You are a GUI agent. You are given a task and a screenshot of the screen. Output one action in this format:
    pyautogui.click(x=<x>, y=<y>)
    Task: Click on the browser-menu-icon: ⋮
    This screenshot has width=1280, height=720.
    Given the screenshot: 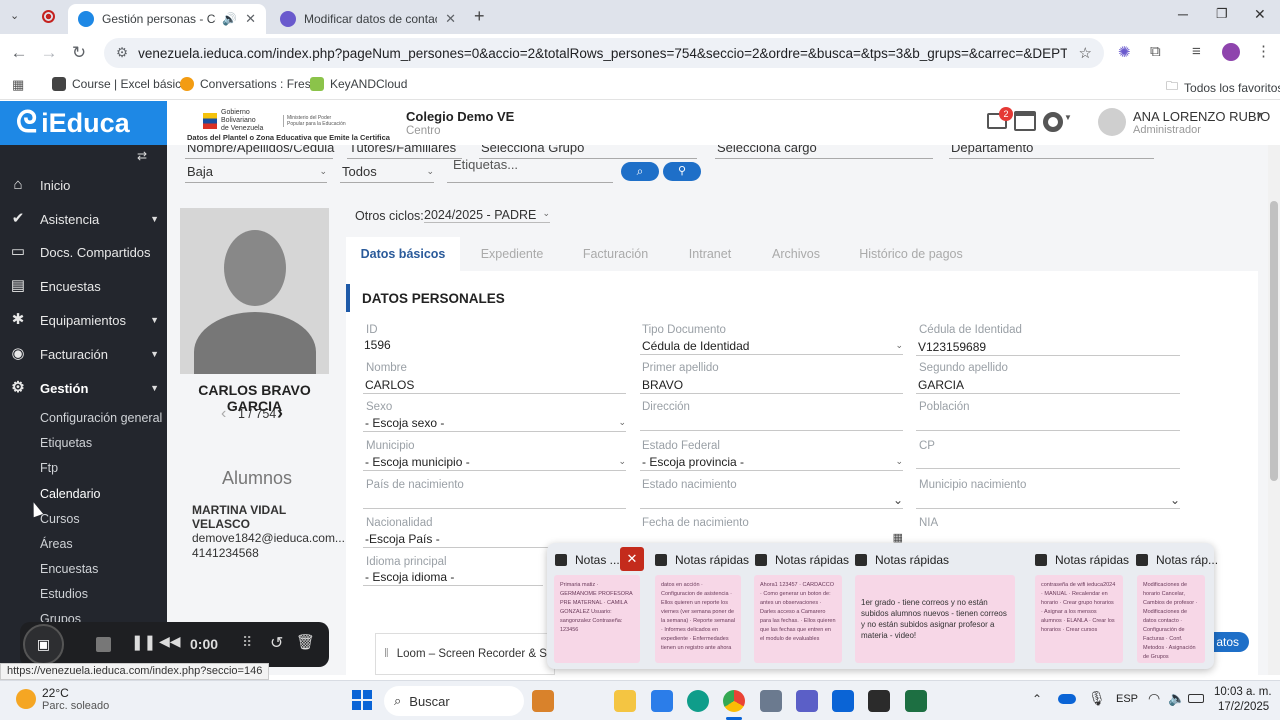 What is the action you would take?
    pyautogui.click(x=1263, y=51)
    